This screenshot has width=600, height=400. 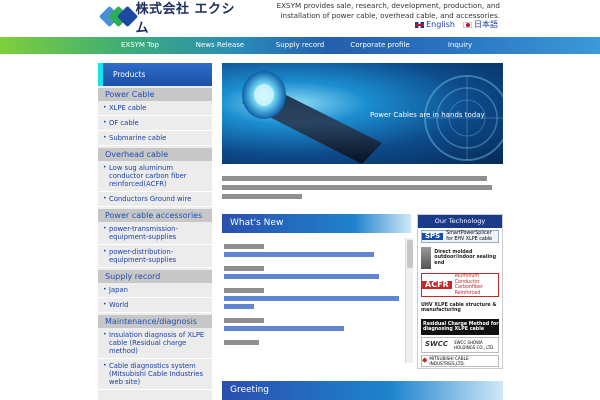 I want to click on sidebar-item-distribution-supplies: power-distribution-equipment-supplies, so click(x=155, y=256).